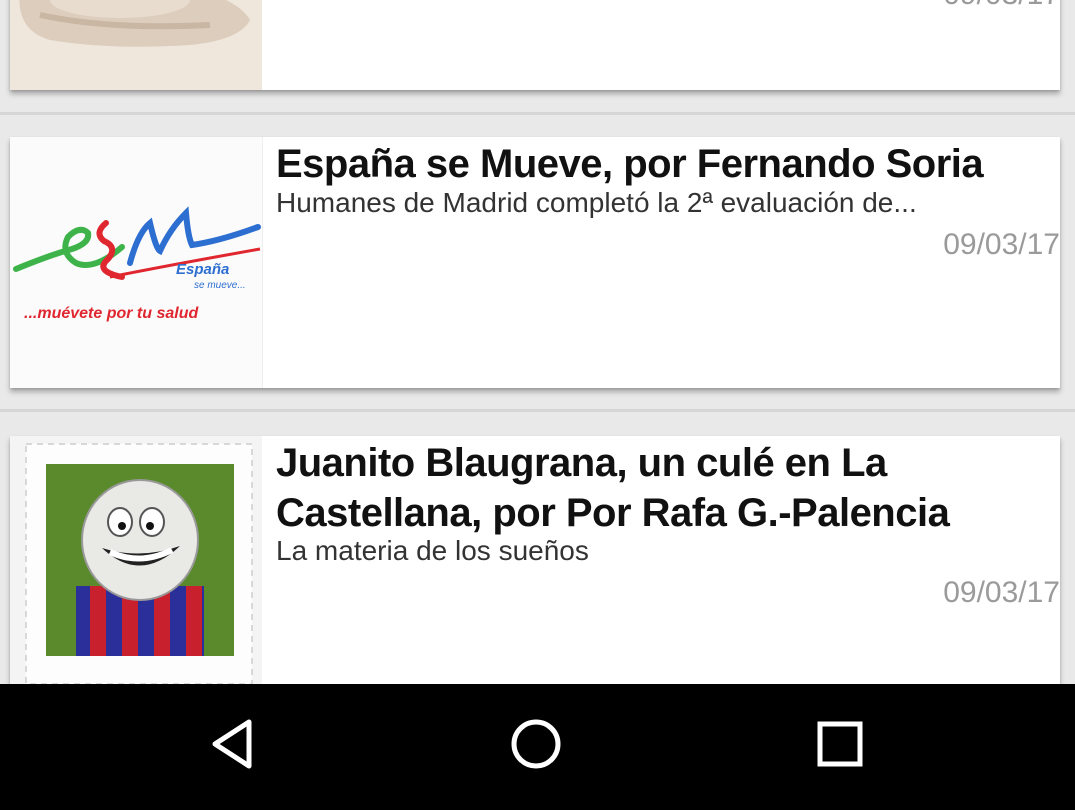 The height and width of the screenshot is (810, 1075). What do you see at coordinates (202, 269) in the screenshot?
I see `logo-brand-text: España` at bounding box center [202, 269].